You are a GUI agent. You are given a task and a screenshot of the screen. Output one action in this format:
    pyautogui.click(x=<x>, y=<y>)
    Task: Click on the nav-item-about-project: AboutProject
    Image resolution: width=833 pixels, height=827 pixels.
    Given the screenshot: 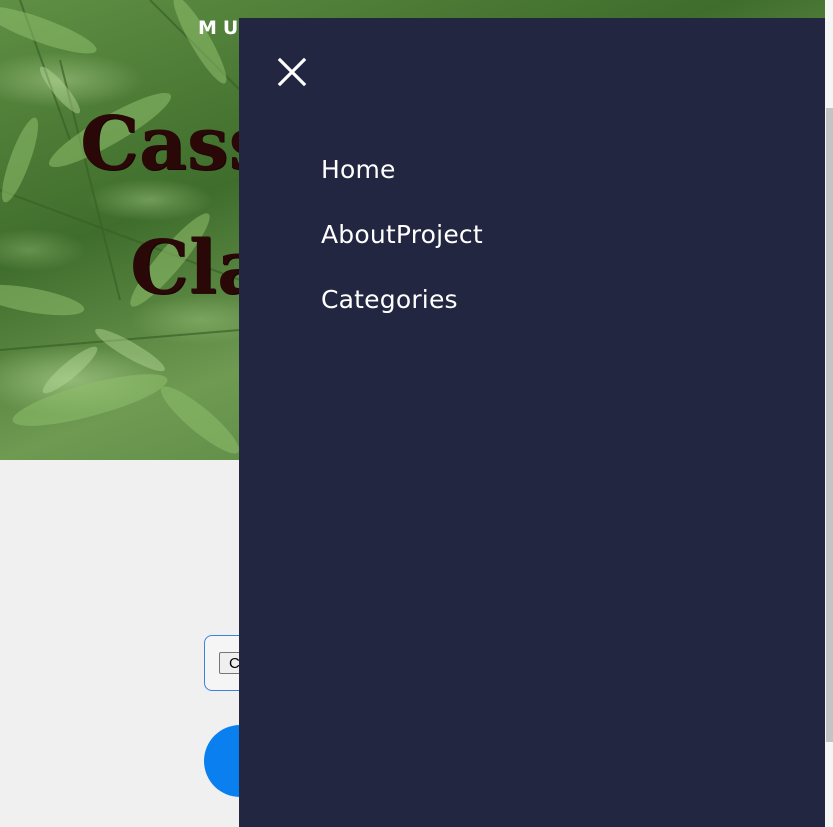 What is the action you would take?
    pyautogui.click(x=402, y=252)
    